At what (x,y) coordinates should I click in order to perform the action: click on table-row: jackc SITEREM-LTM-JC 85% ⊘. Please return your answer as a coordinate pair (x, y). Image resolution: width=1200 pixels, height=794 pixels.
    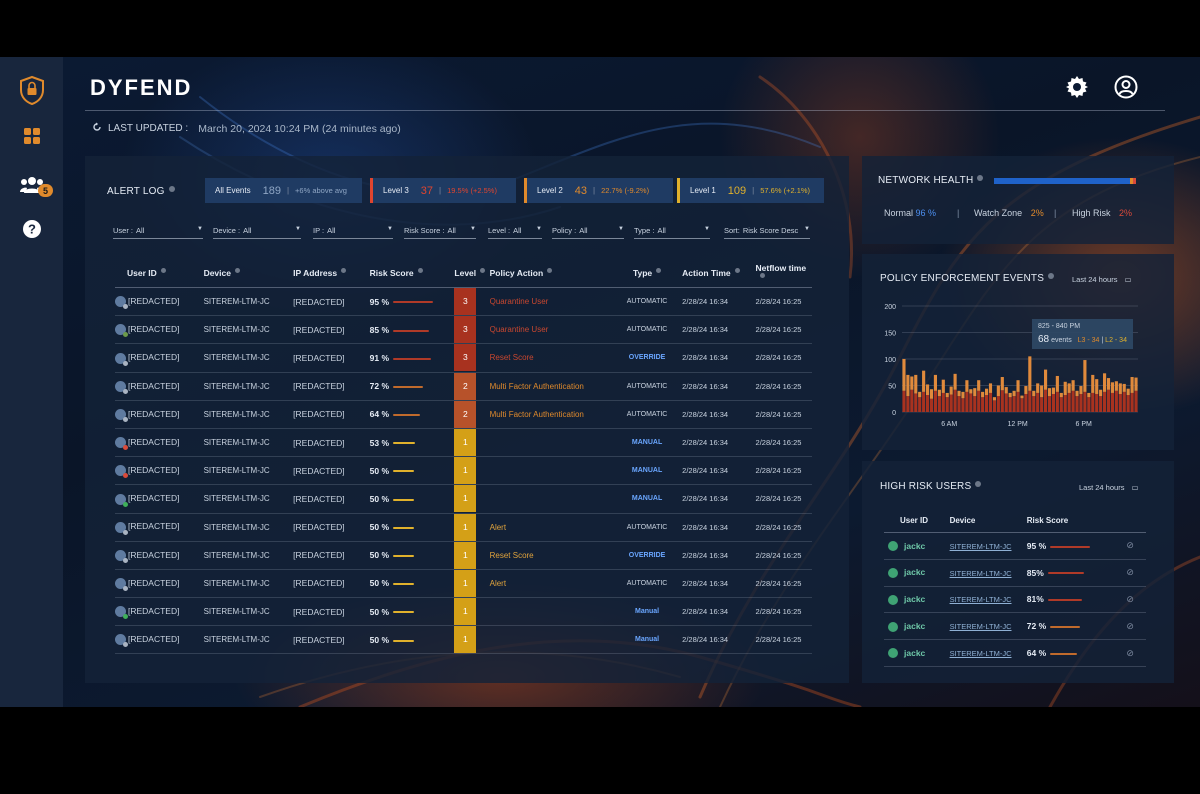
    Looking at the image, I should click on (1015, 573).